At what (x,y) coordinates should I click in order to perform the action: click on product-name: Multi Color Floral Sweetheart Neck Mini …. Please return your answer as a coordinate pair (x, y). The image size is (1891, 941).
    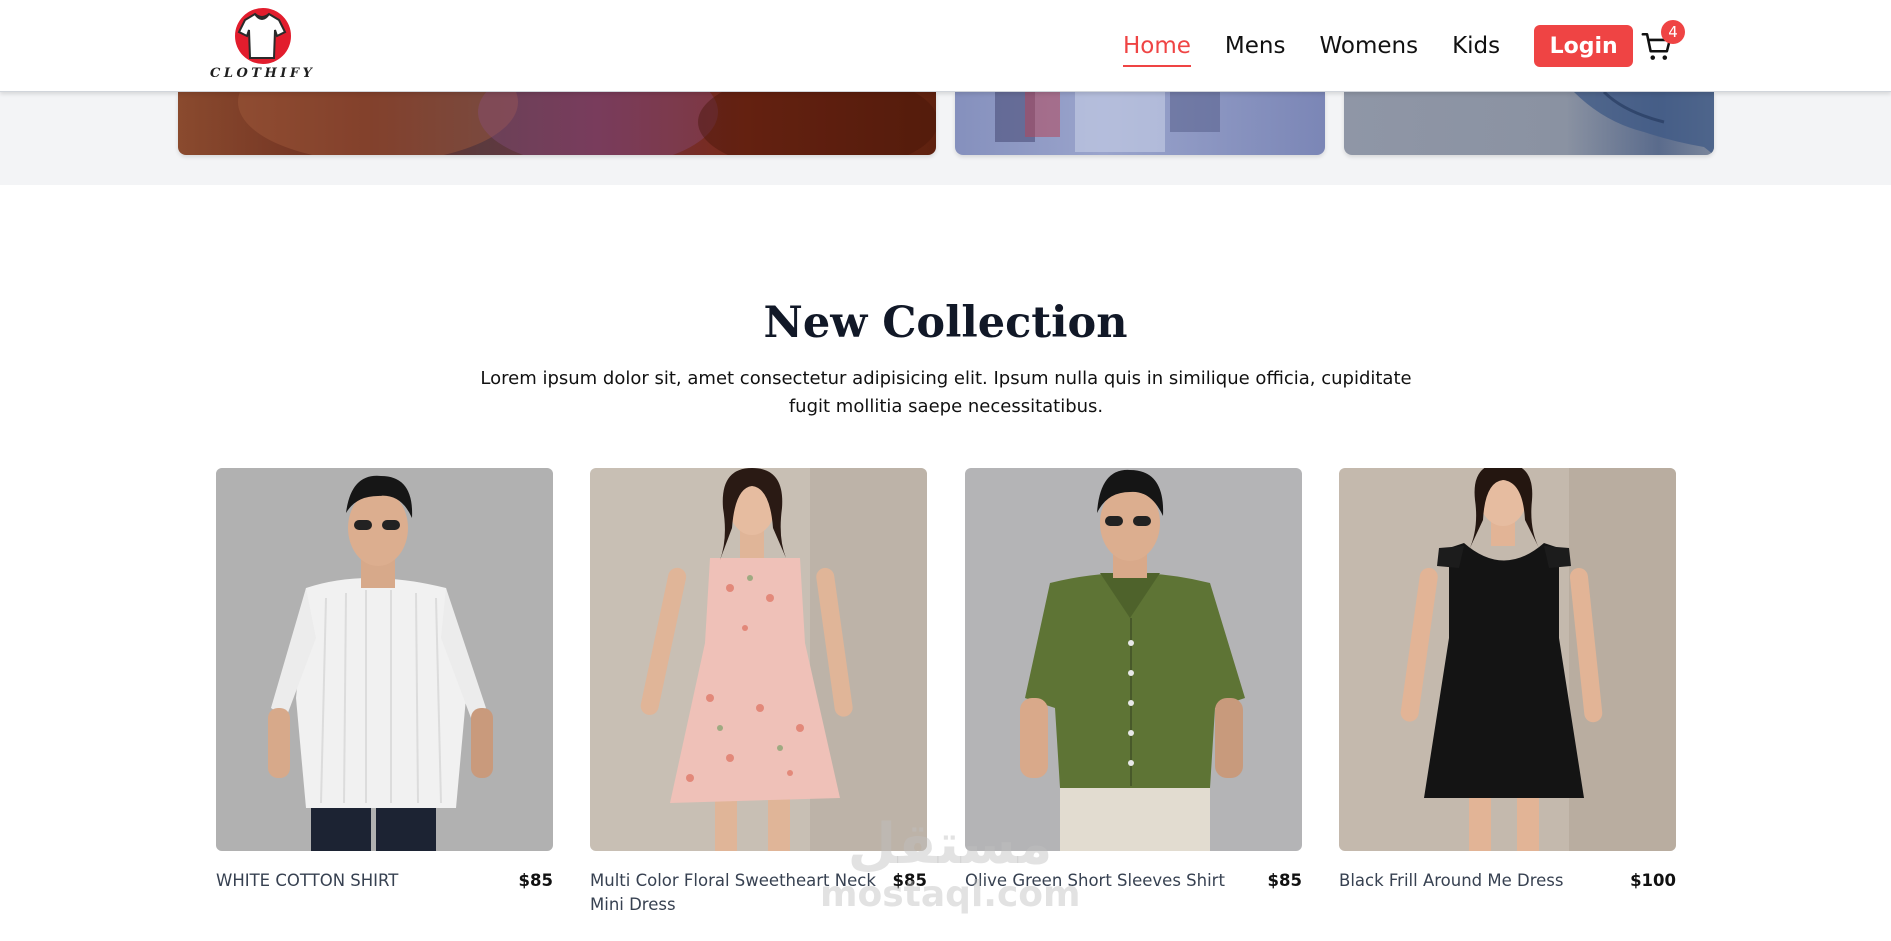
    Looking at the image, I should click on (735, 893).